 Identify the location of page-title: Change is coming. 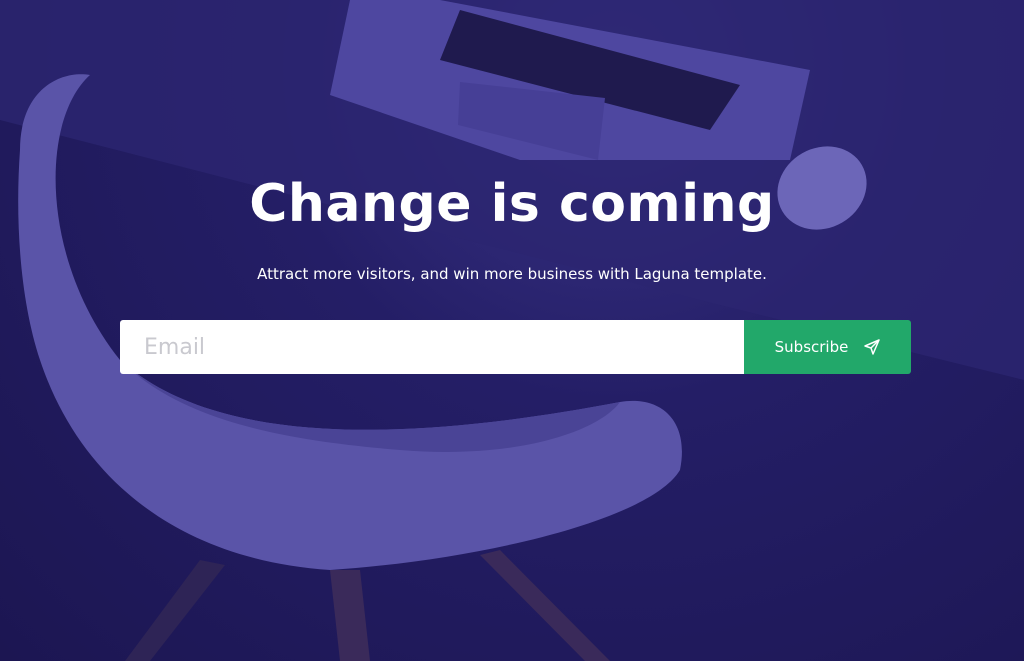
(512, 204).